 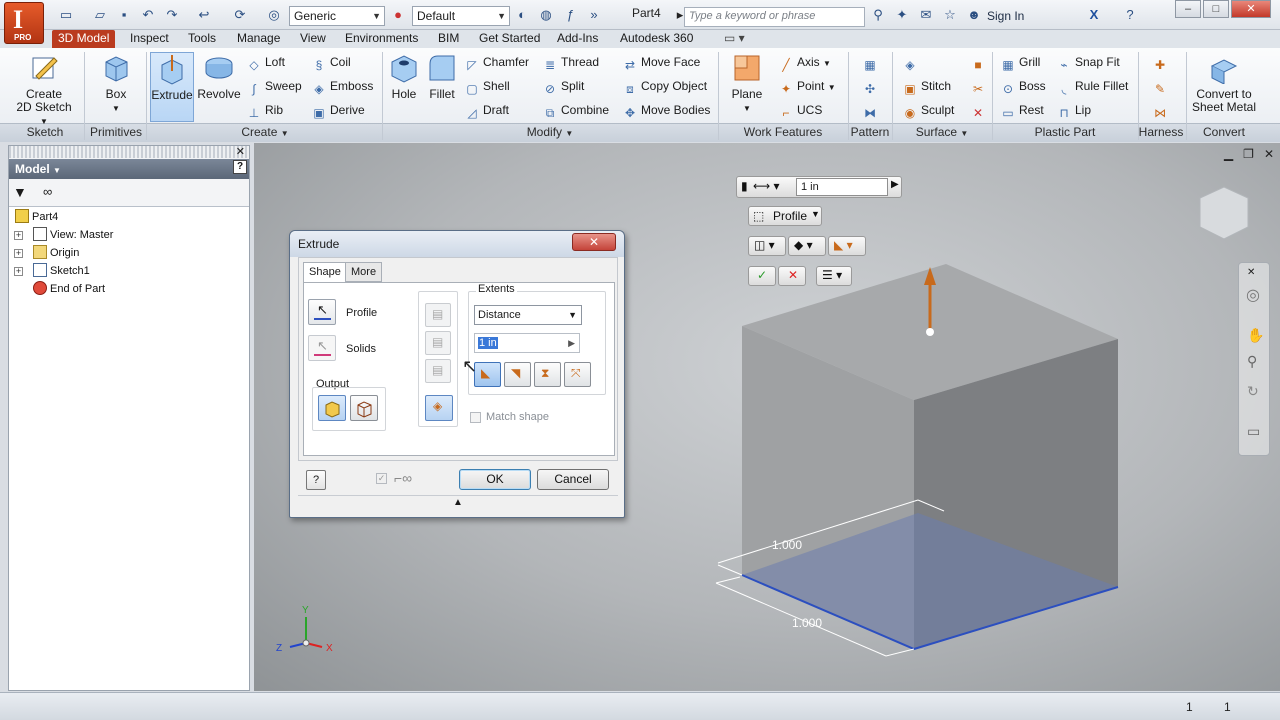 What do you see at coordinates (792, 276) in the screenshot?
I see `mini-cancel-button: ✕` at bounding box center [792, 276].